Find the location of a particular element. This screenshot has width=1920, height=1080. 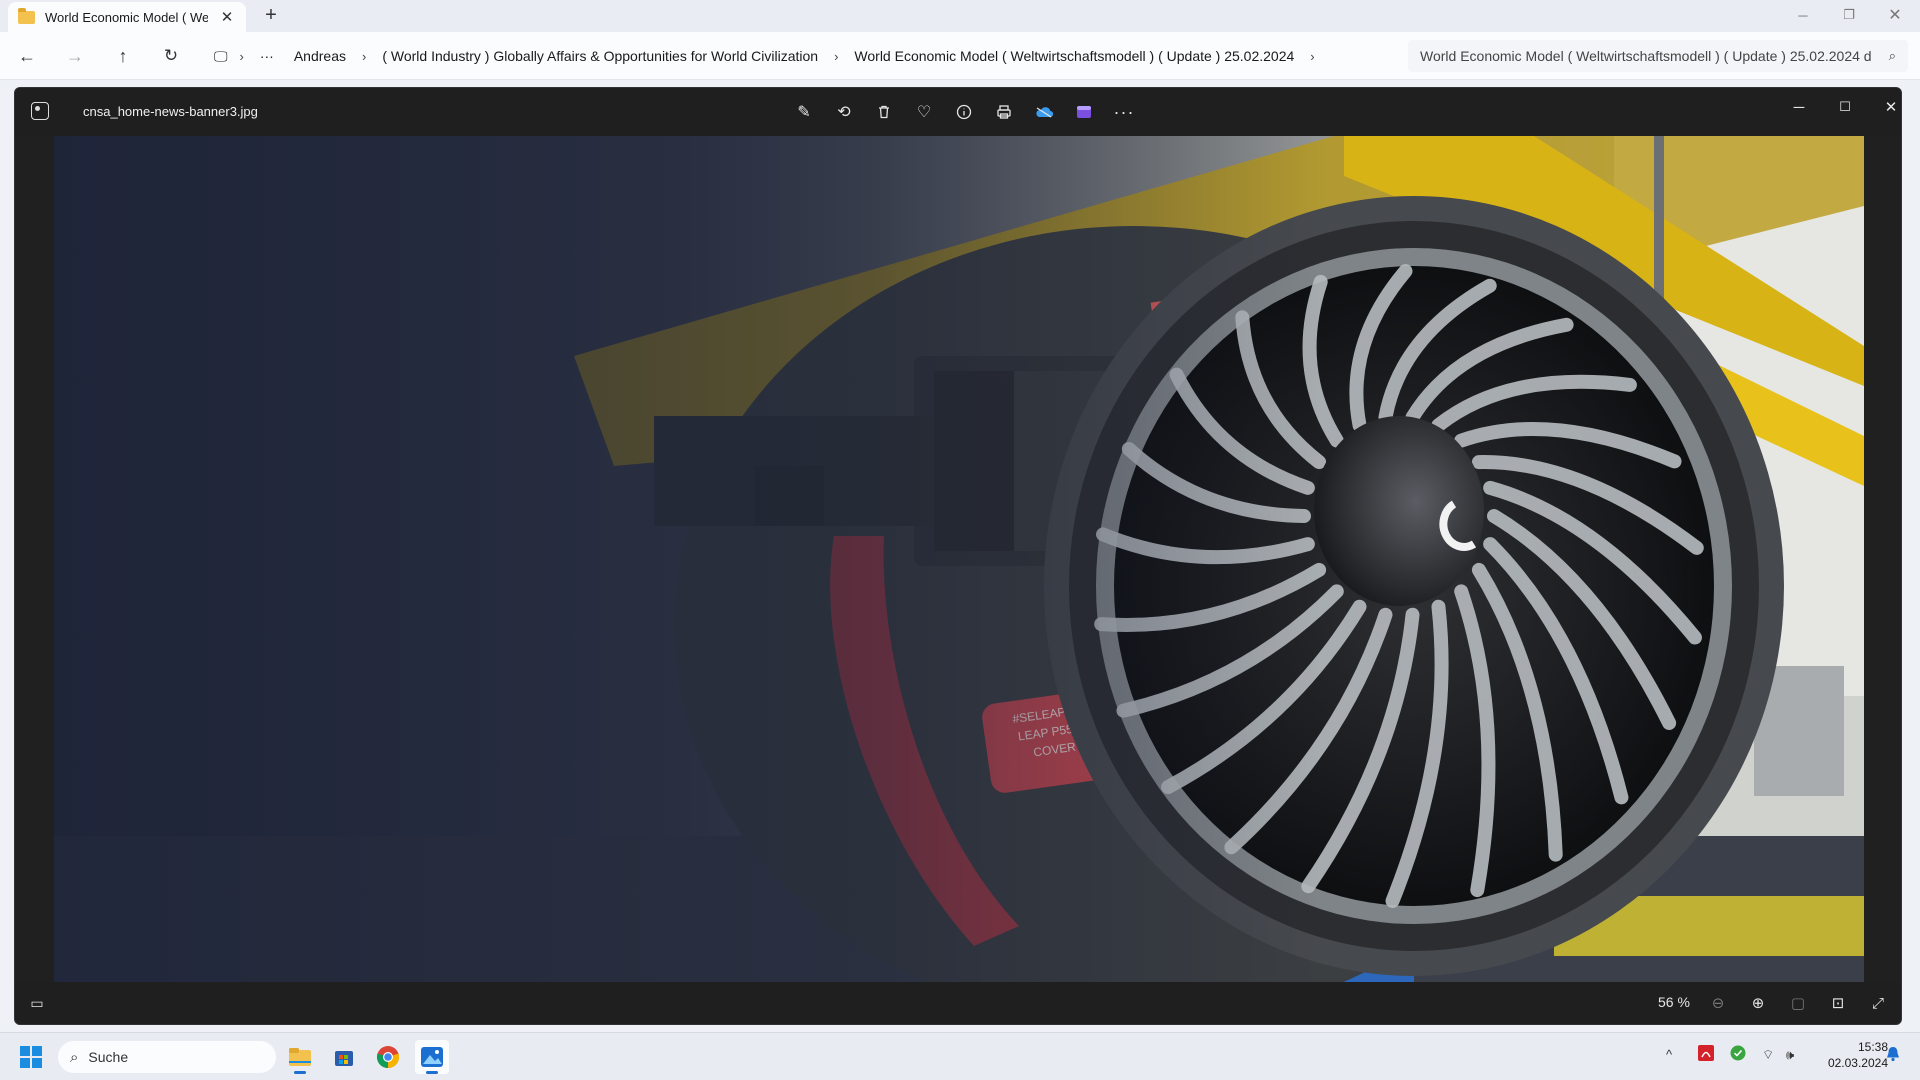

actual-size-icon: ⊡ is located at coordinates (1838, 1003).